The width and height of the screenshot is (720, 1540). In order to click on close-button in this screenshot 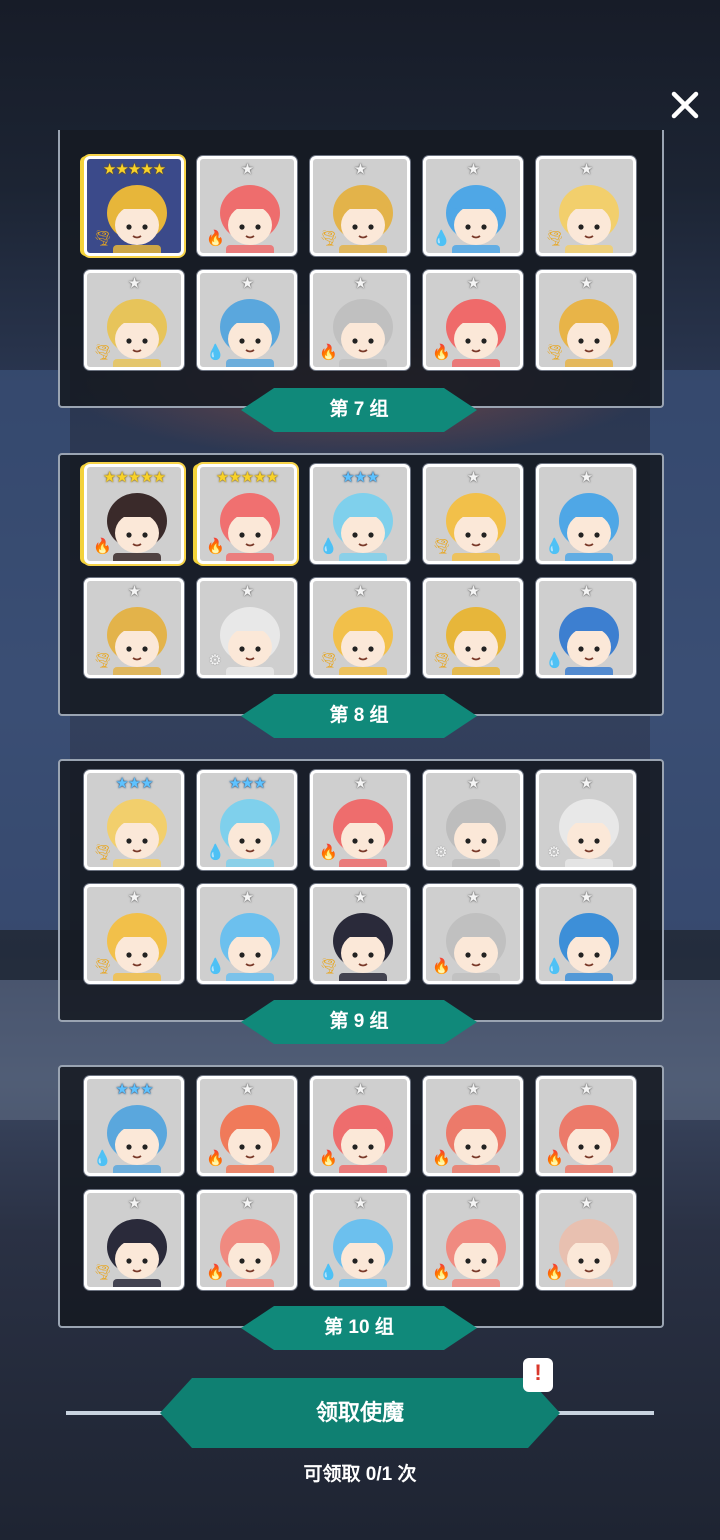, I will do `click(685, 105)`.